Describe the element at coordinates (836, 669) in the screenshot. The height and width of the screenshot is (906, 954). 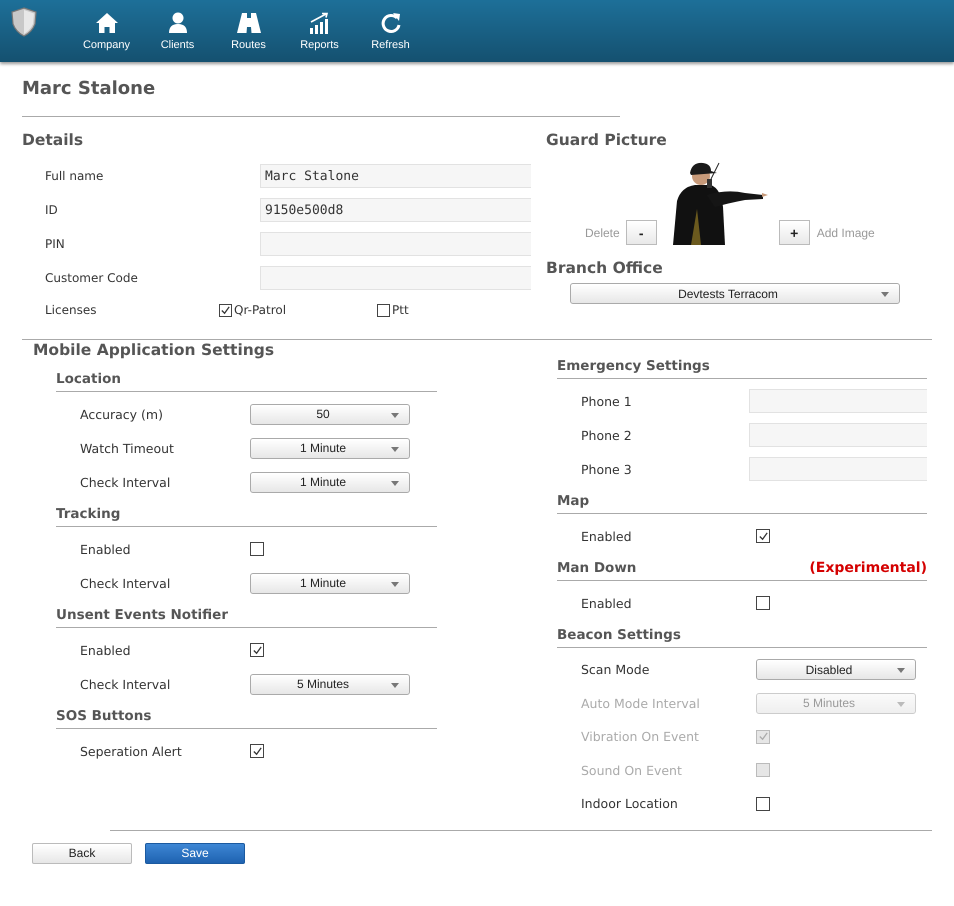
I see `dropdown: Disabled` at that location.